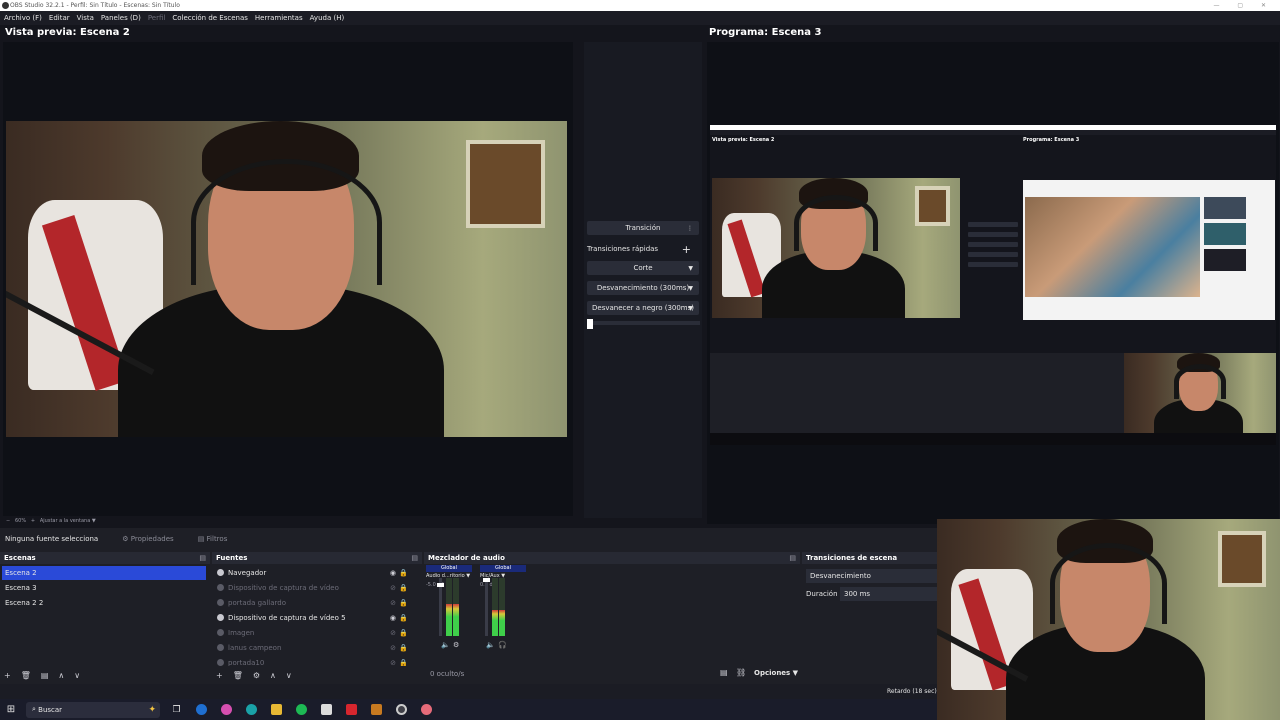  What do you see at coordinates (643, 324) in the screenshot?
I see `transition-slider` at bounding box center [643, 324].